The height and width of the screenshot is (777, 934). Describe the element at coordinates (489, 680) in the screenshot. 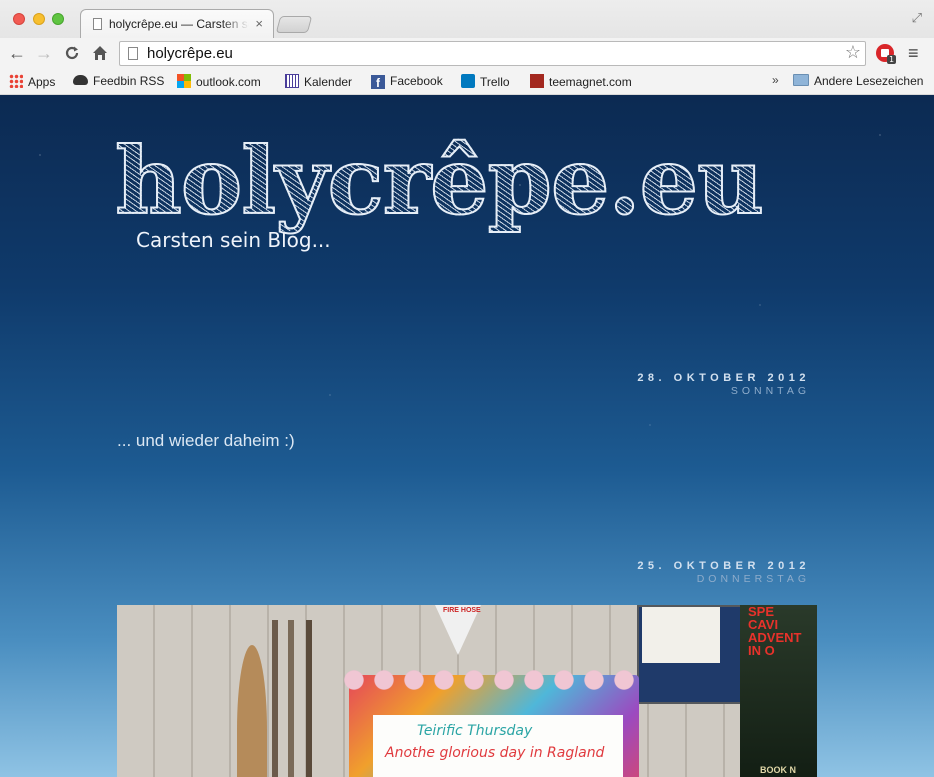

I see `photo-flower-garland` at that location.